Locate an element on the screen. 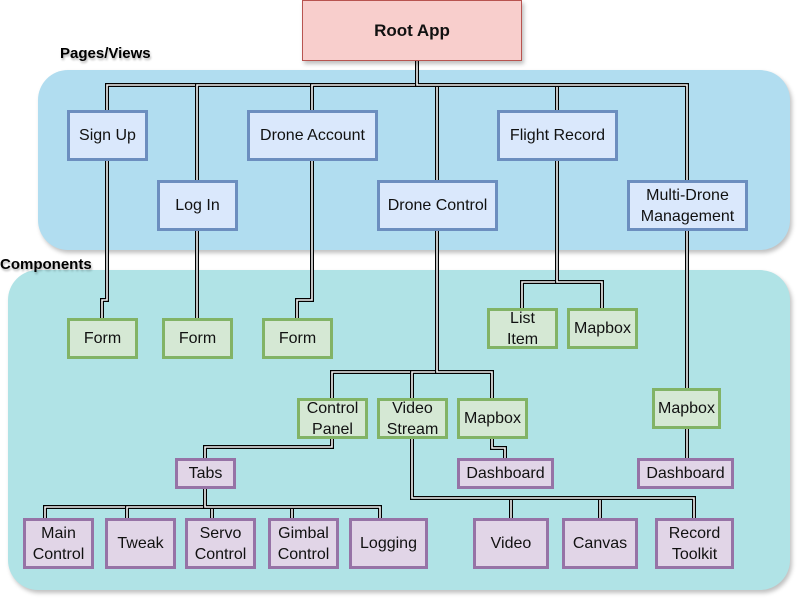 This screenshot has width=800, height=603. connector-mapbox2-dashboard1 is located at coordinates (498, 448).